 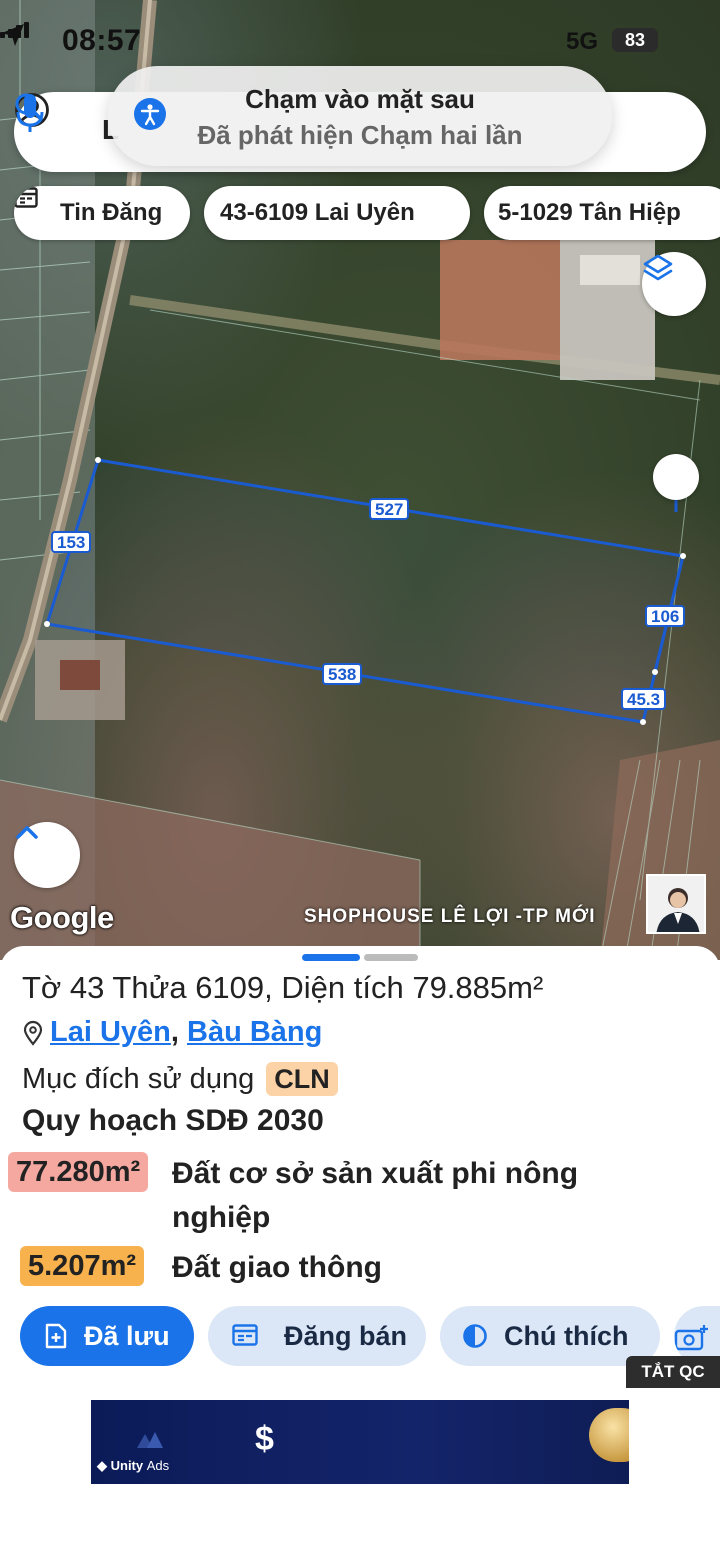 What do you see at coordinates (346, 1336) in the screenshot?
I see `post-button-label: Đăng bán` at bounding box center [346, 1336].